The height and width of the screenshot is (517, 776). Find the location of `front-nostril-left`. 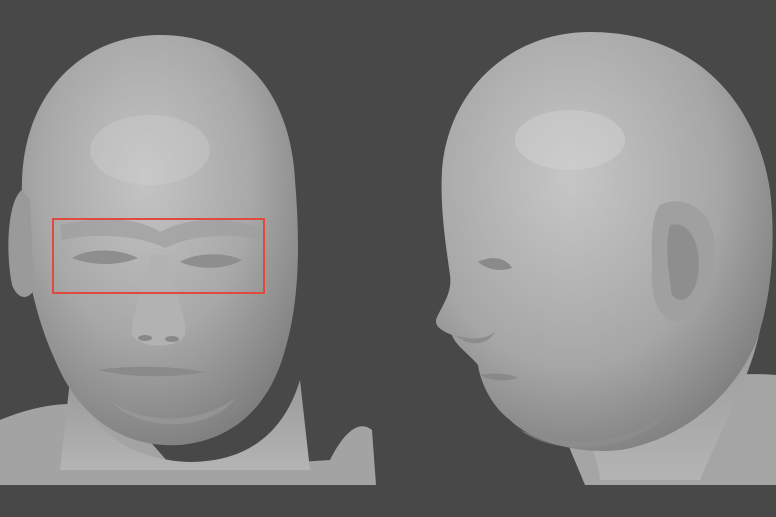

front-nostril-left is located at coordinates (145, 338).